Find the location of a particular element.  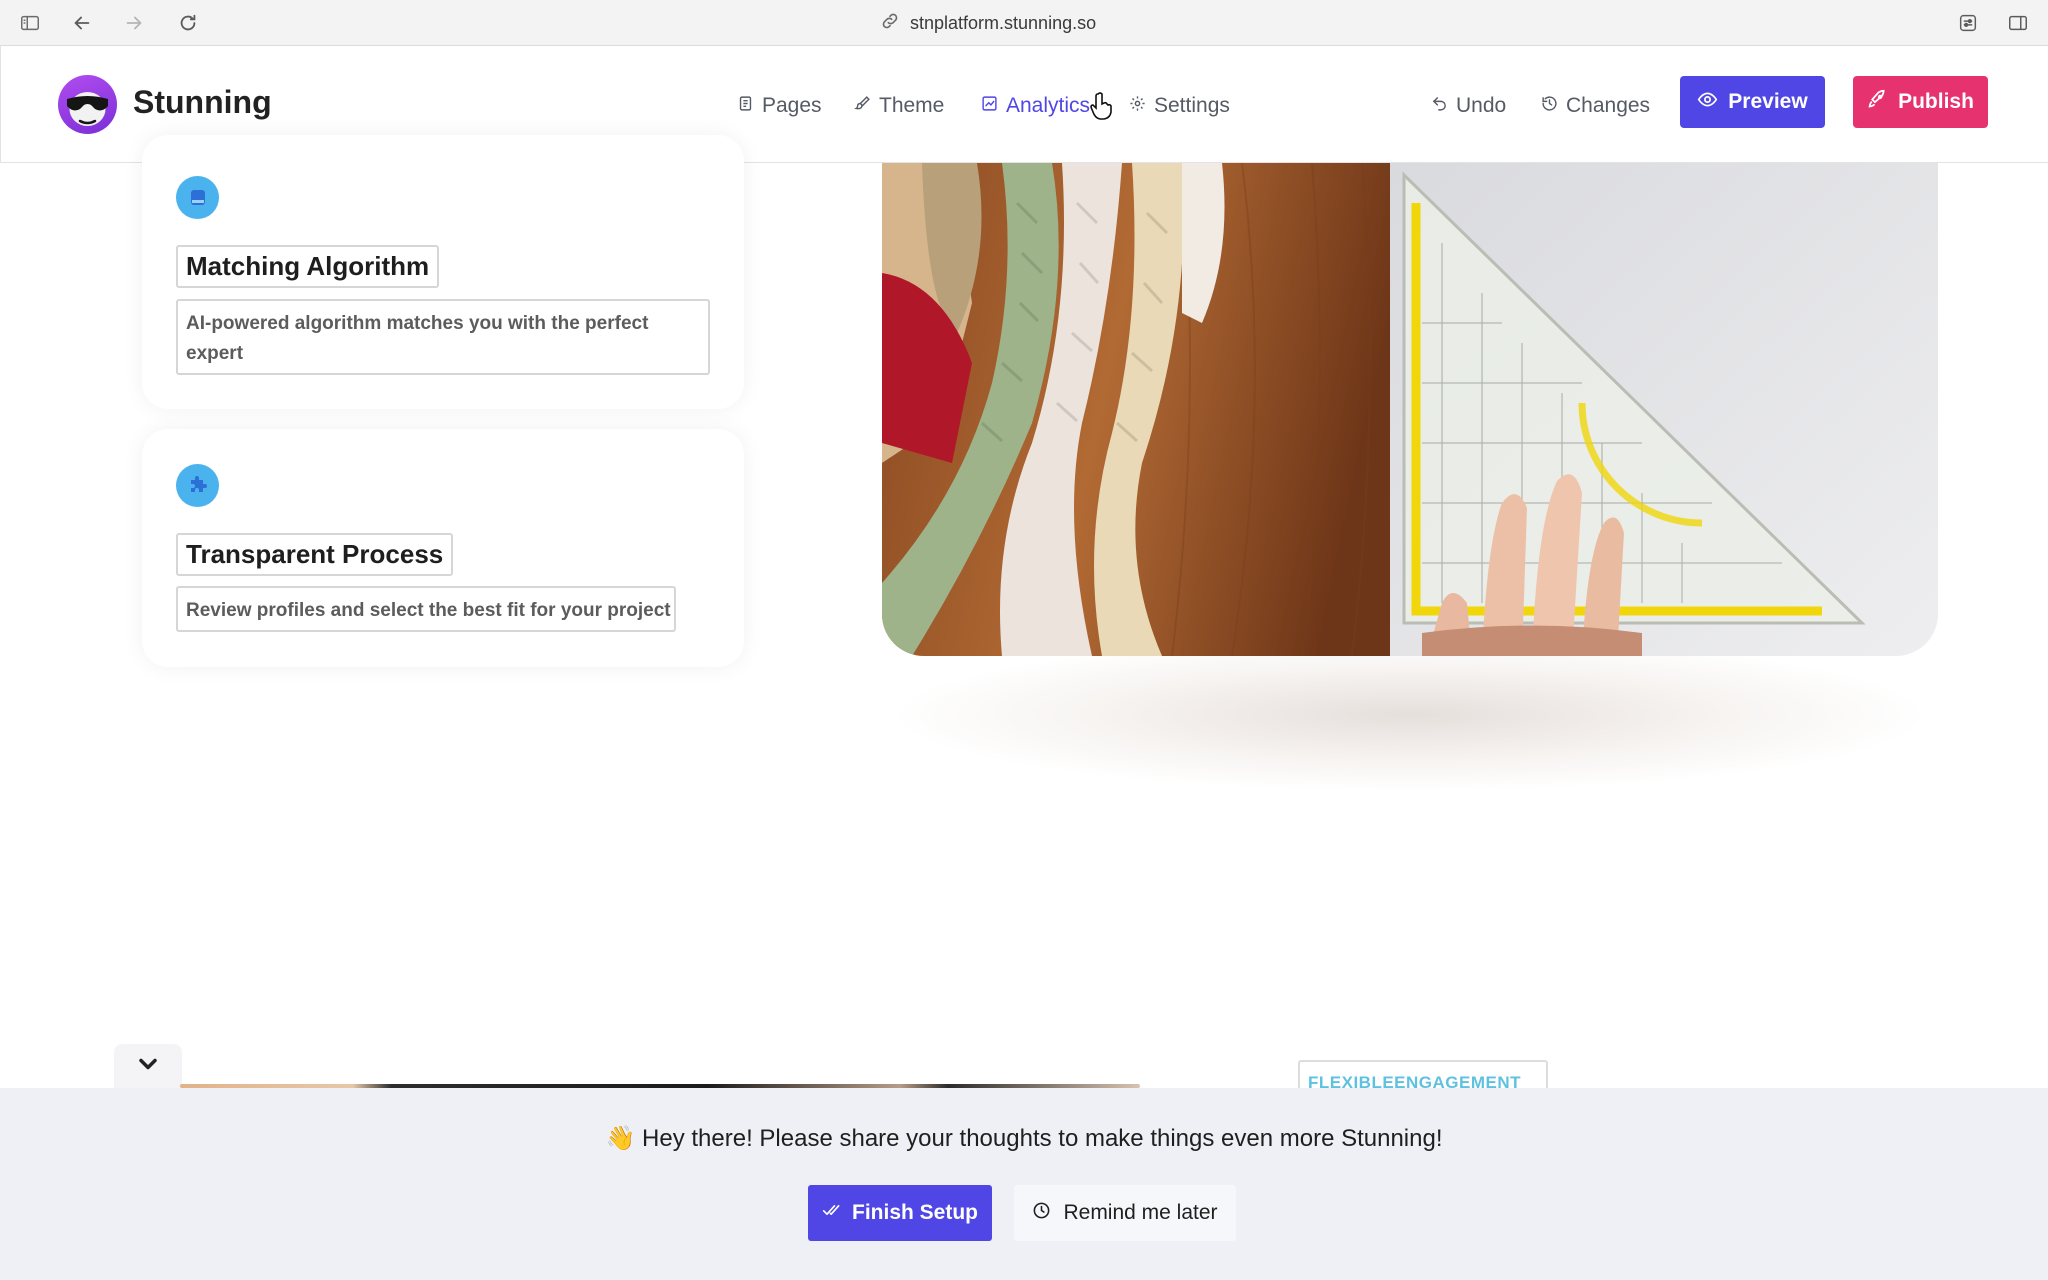

remind-later-button: Remind me later is located at coordinates (1125, 1213).